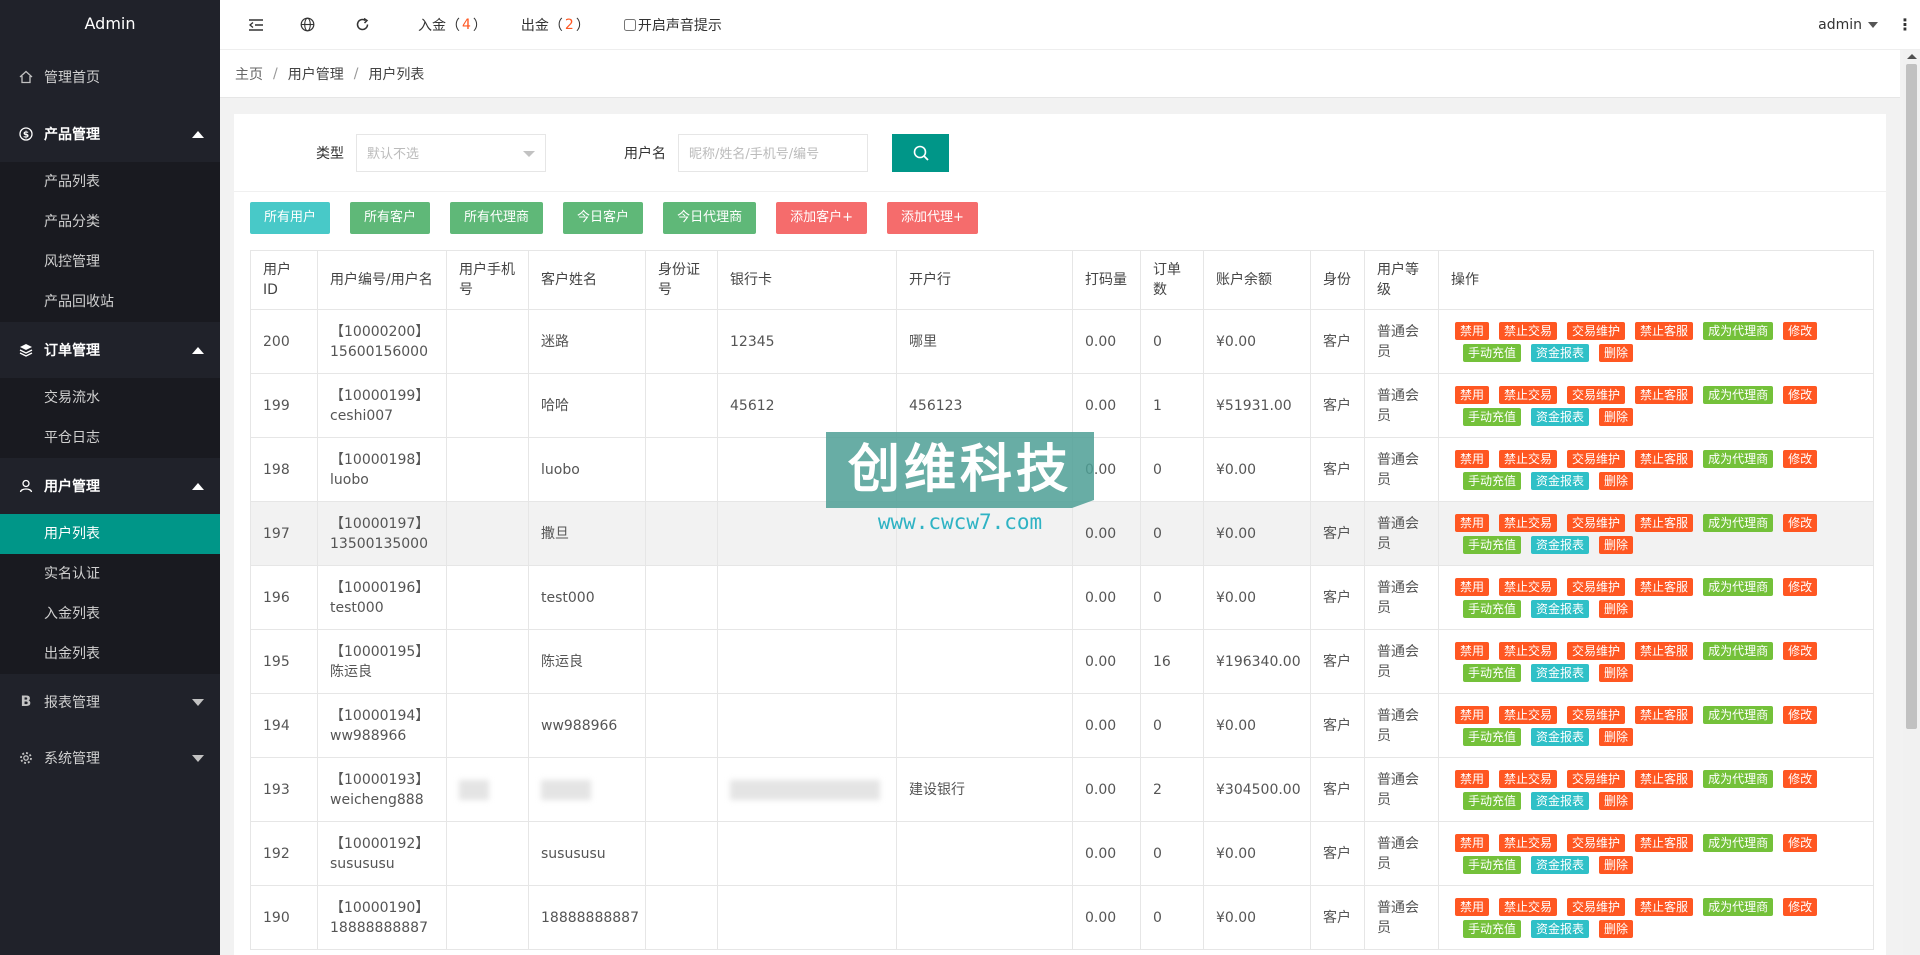 The height and width of the screenshot is (955, 1920). What do you see at coordinates (316, 74) in the screenshot?
I see `breadcrumb-user-mgmt: 用户管理` at bounding box center [316, 74].